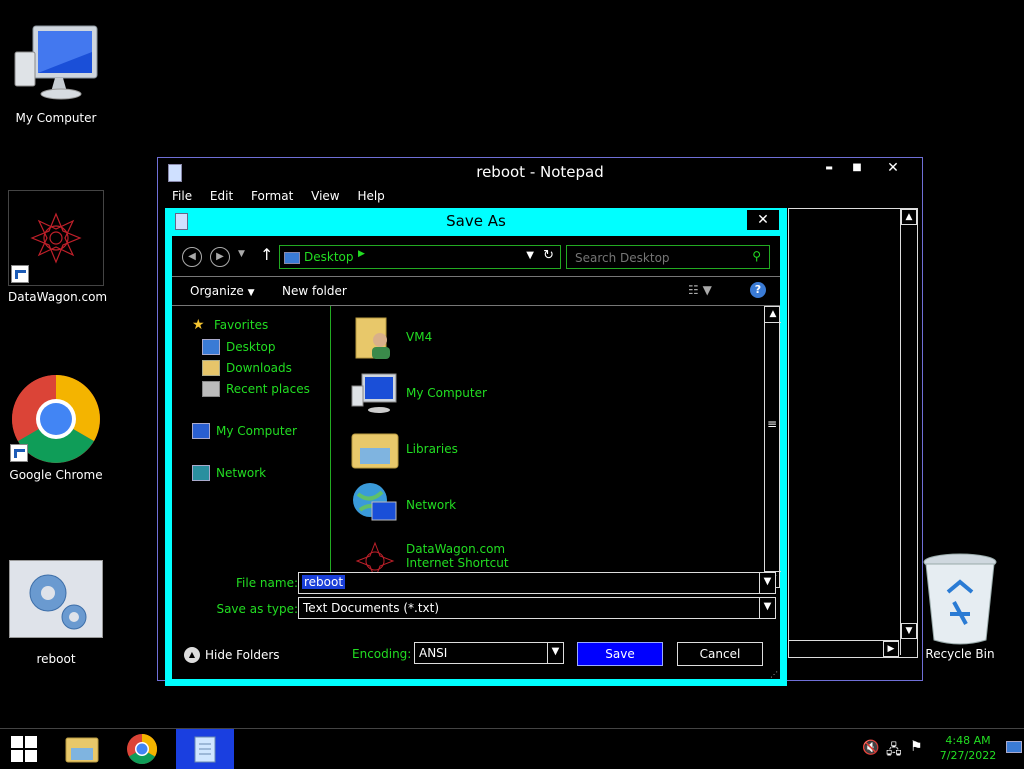 This screenshot has height=769, width=1024. What do you see at coordinates (537, 583) in the screenshot?
I see `file-name-field: reboot ▼` at bounding box center [537, 583].